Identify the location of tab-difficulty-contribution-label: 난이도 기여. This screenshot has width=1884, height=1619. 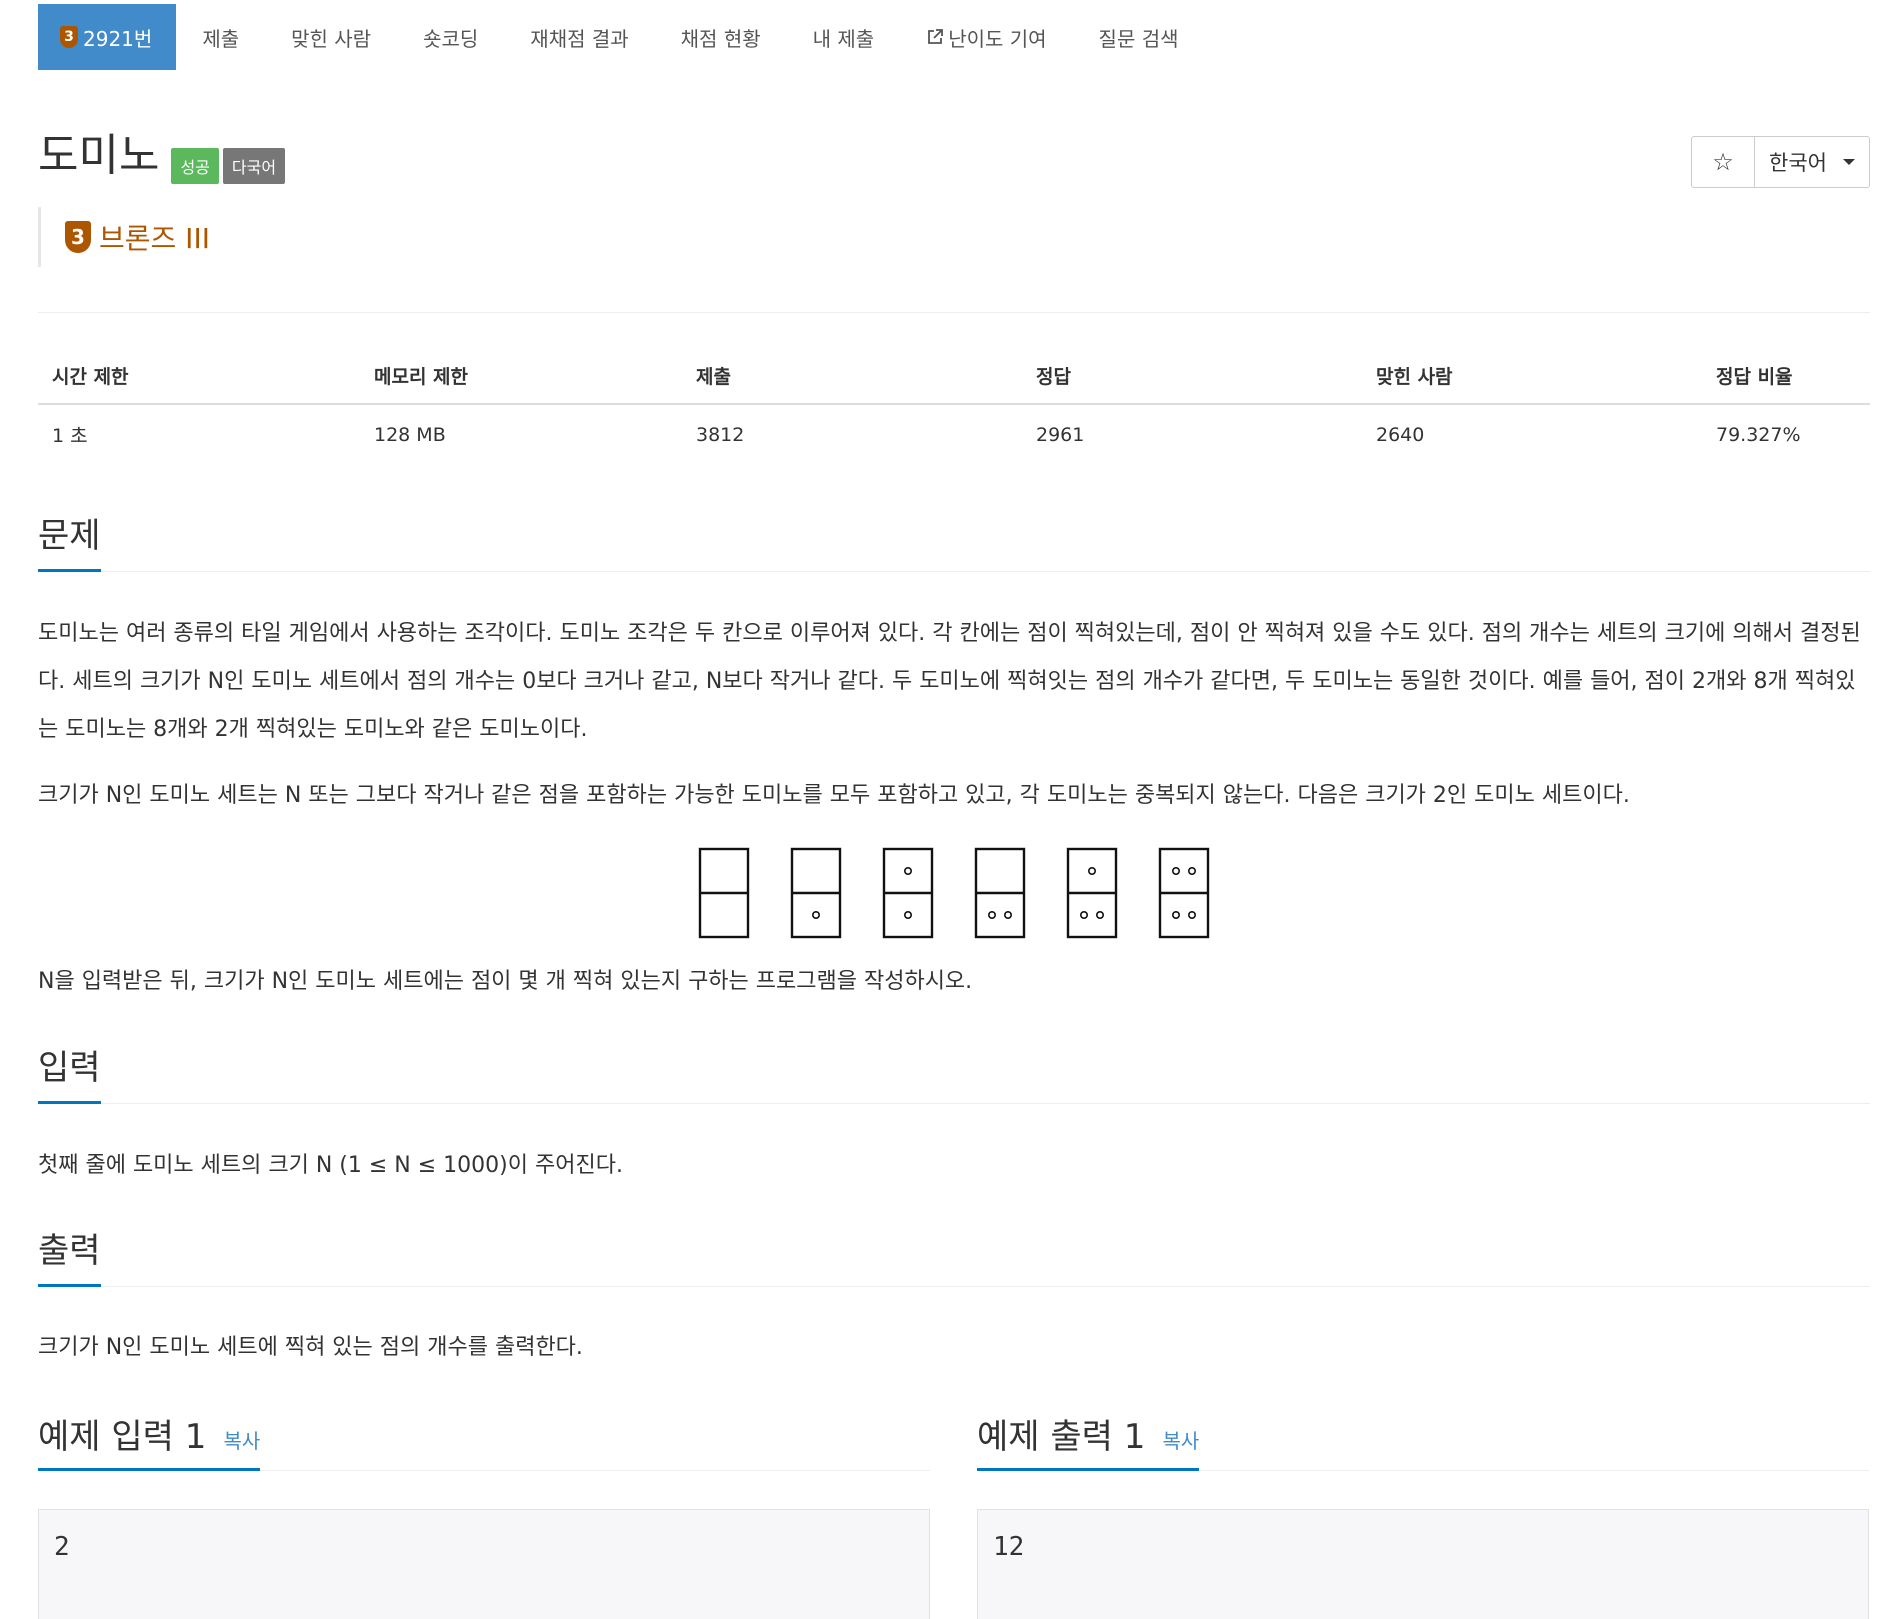
(997, 38).